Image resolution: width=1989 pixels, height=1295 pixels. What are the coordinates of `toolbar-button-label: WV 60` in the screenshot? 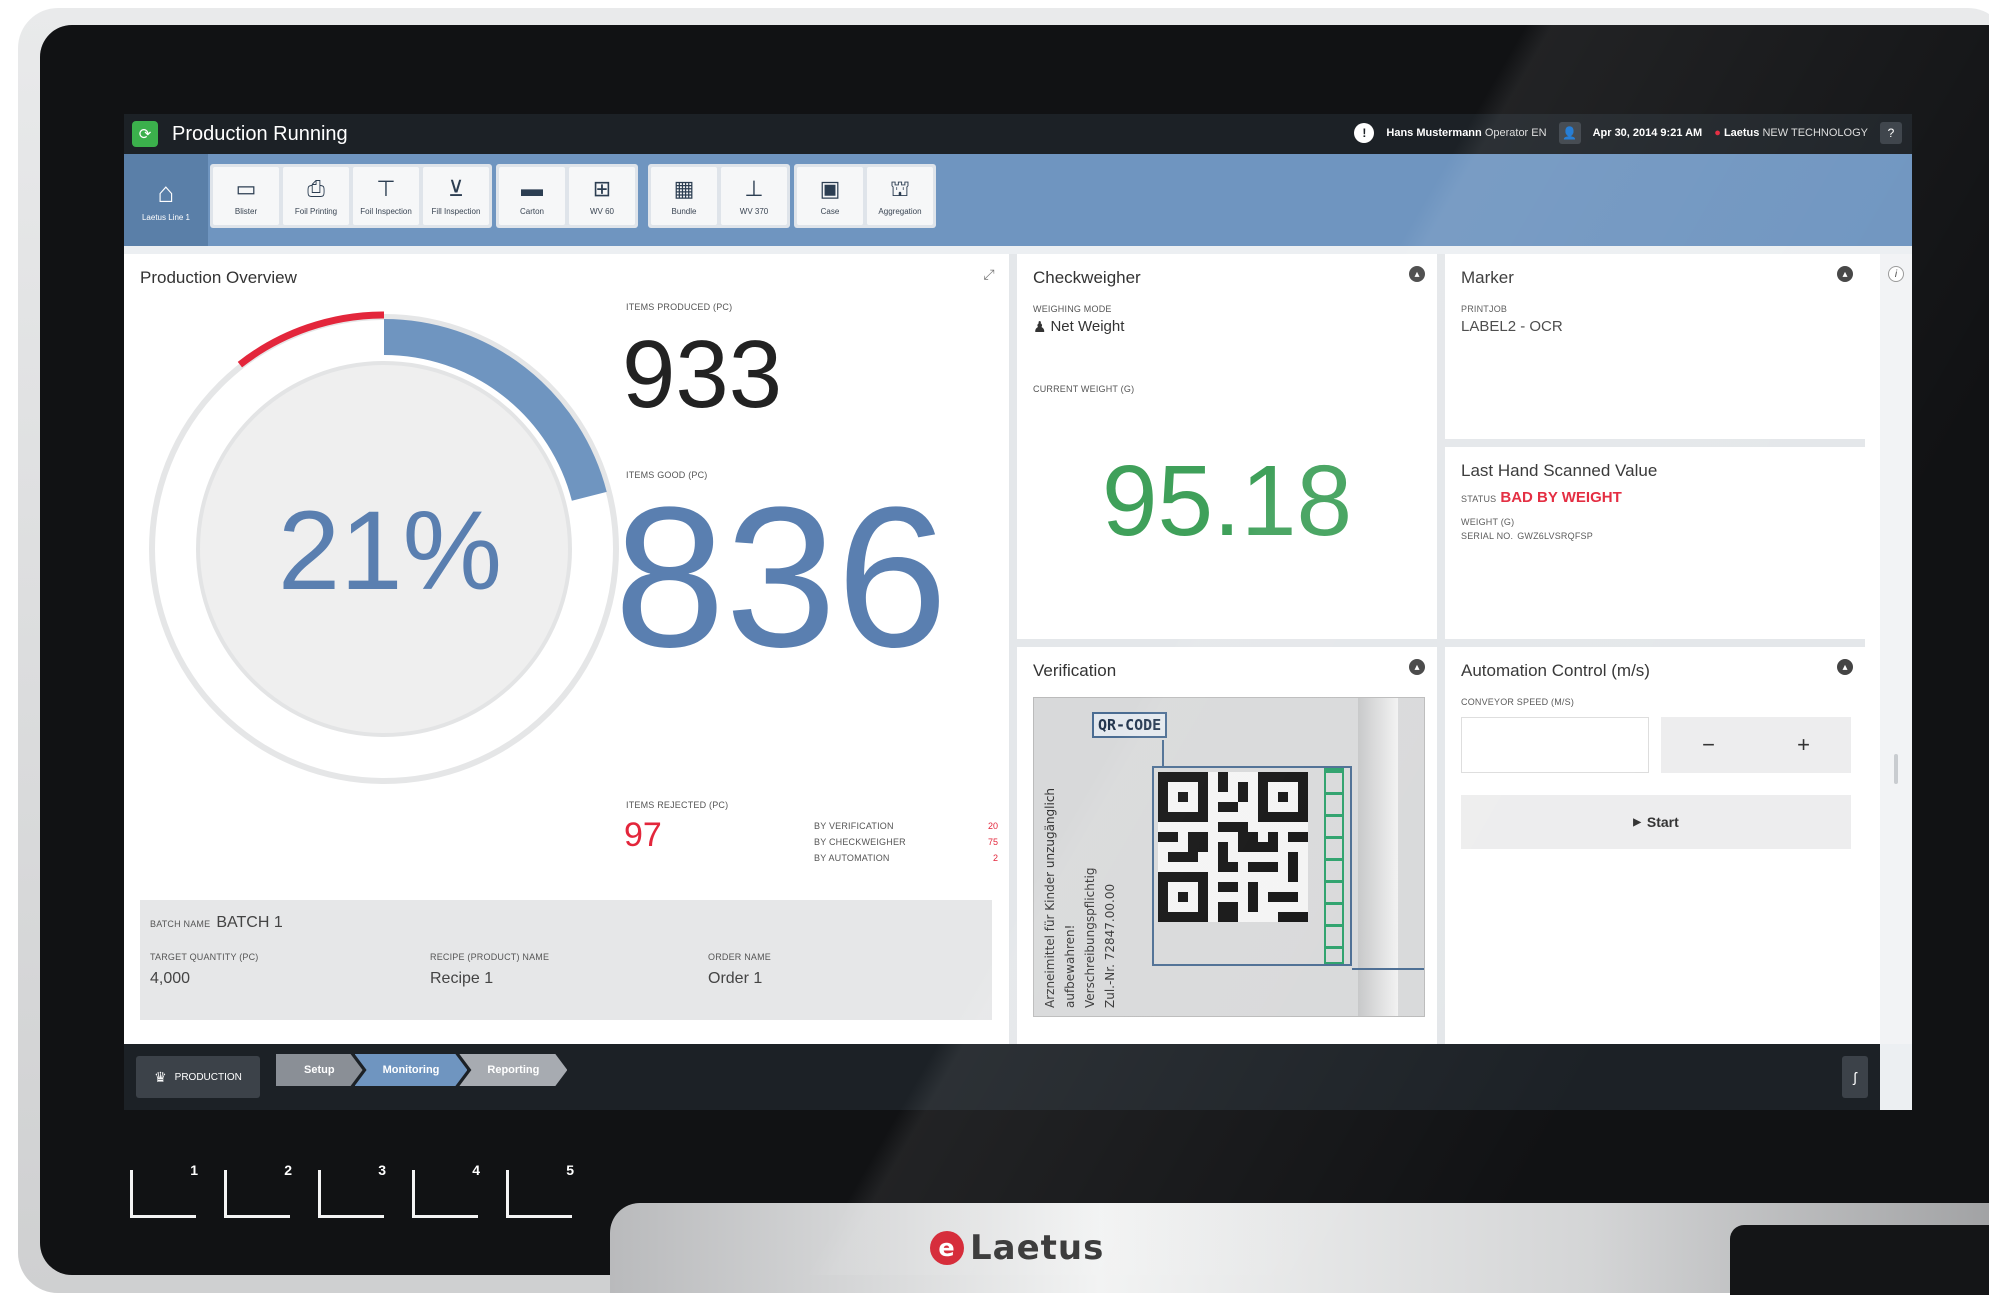 It's located at (601, 211).